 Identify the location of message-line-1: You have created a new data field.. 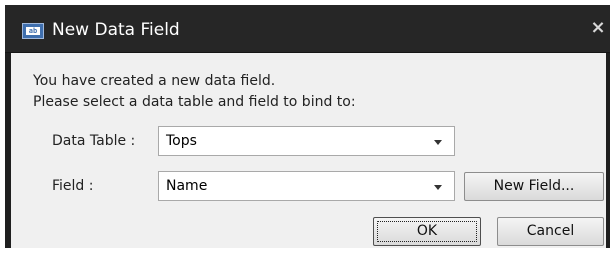
(154, 81).